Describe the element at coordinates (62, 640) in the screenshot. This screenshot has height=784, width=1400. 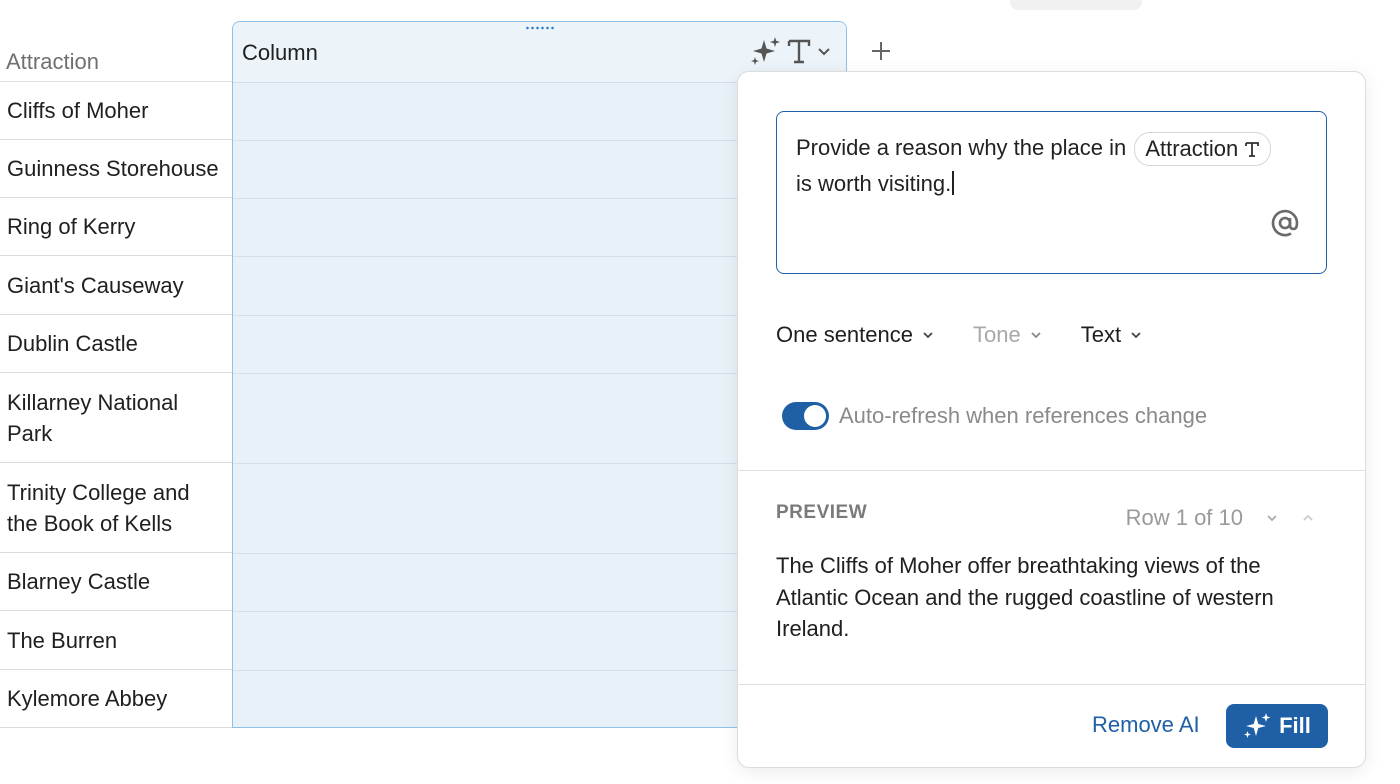
I see `row-label: The Burren` at that location.